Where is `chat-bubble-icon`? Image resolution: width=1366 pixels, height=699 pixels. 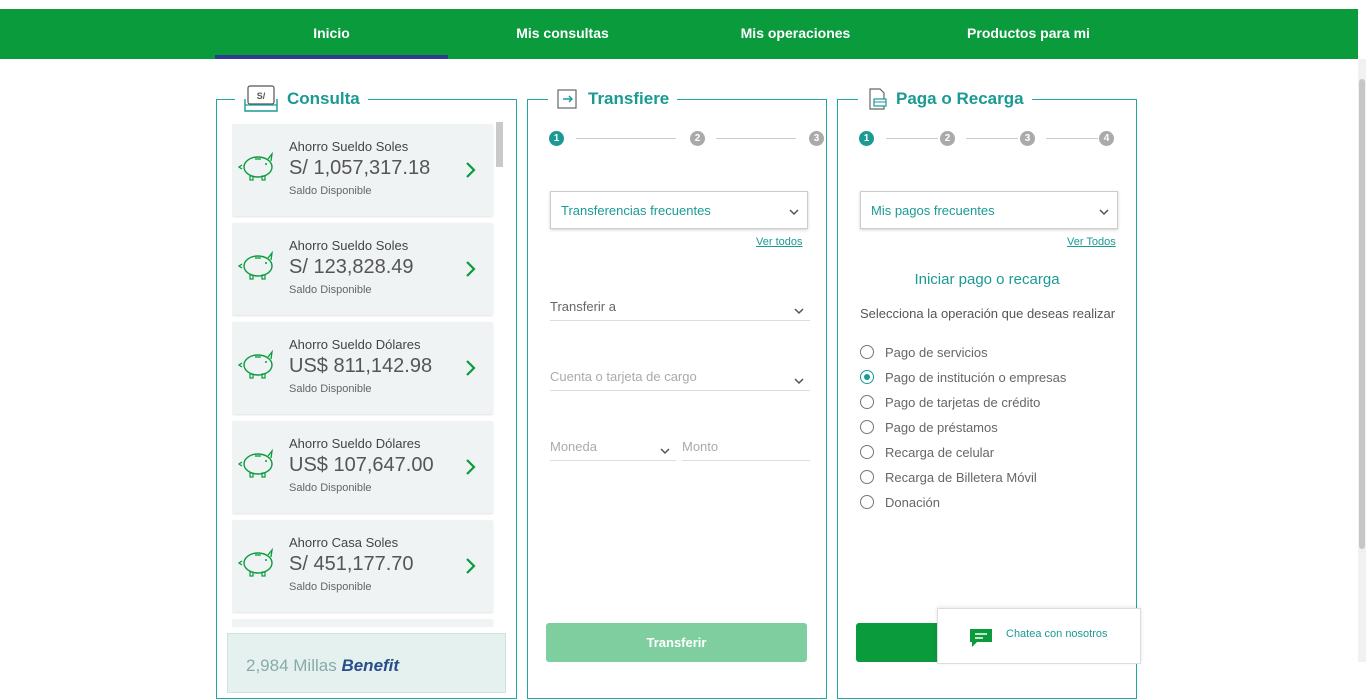 chat-bubble-icon is located at coordinates (981, 640).